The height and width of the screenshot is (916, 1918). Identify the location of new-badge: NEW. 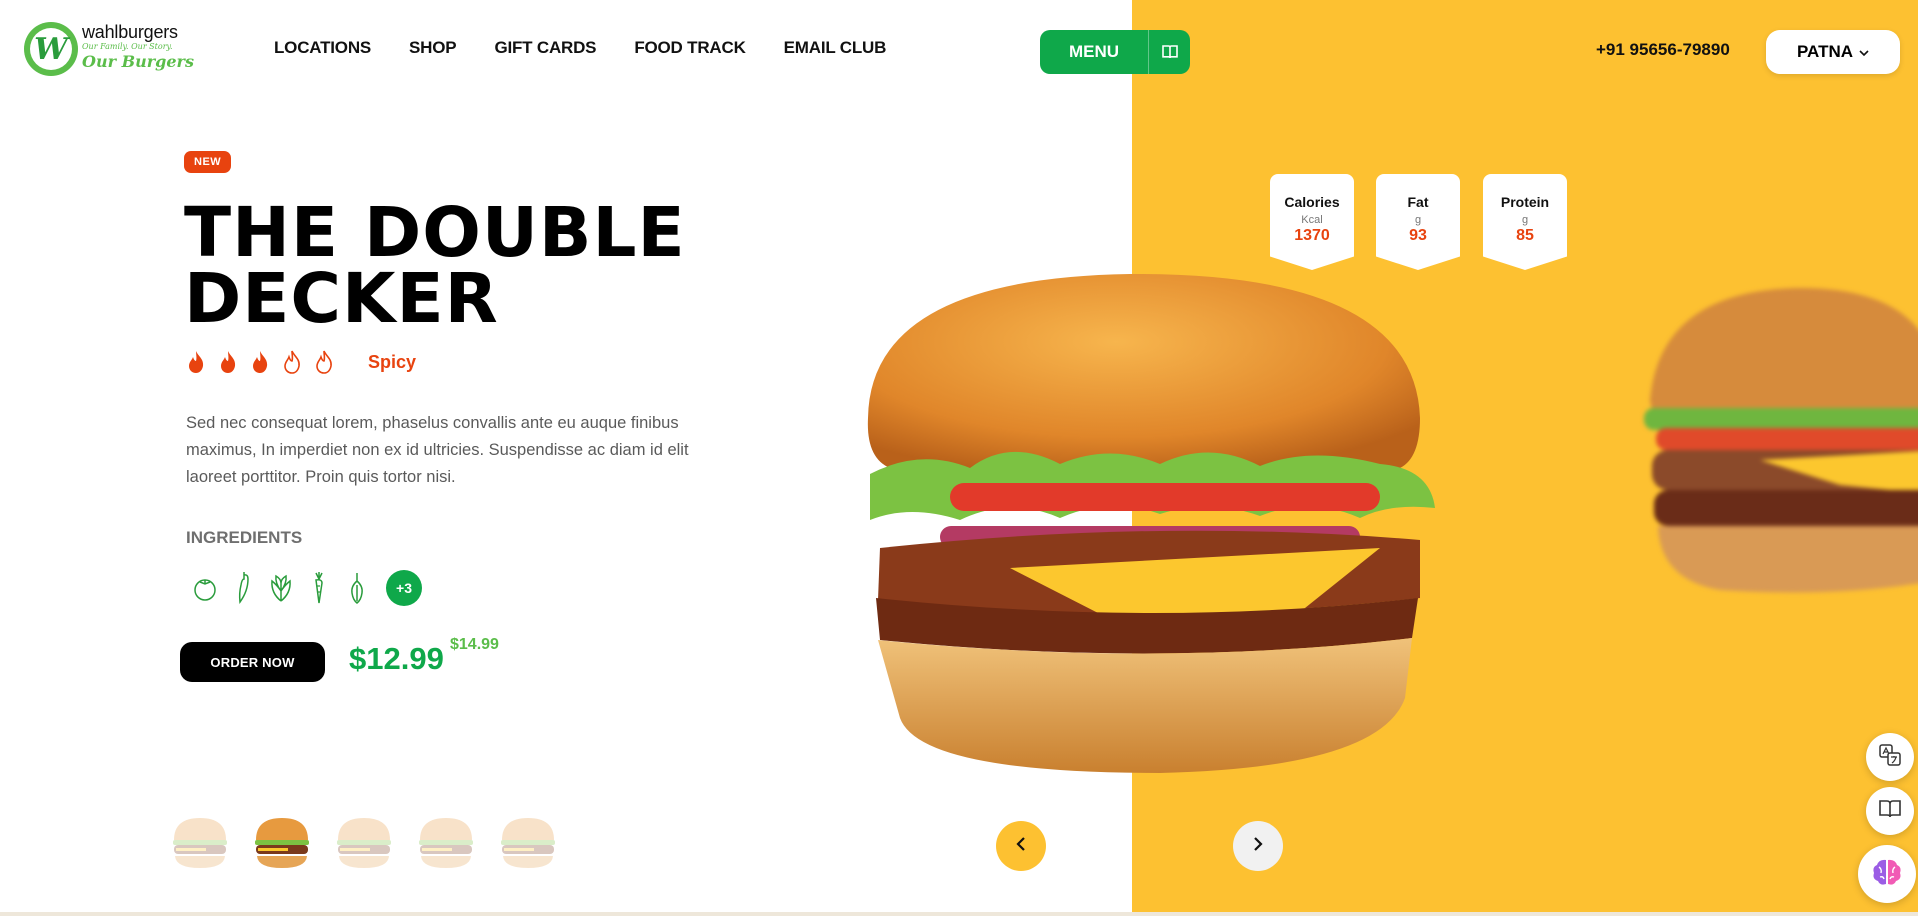
(208, 162).